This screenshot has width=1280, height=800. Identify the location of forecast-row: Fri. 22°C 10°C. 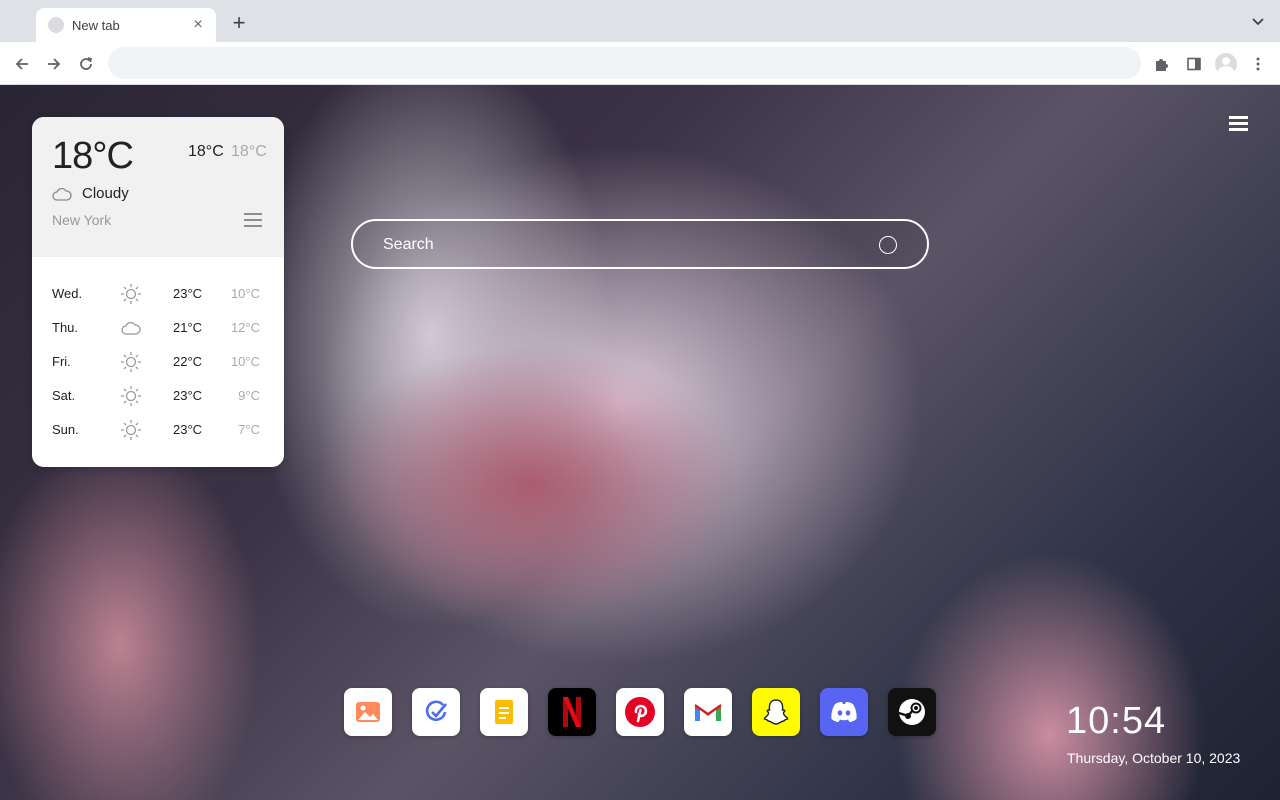
(158, 362).